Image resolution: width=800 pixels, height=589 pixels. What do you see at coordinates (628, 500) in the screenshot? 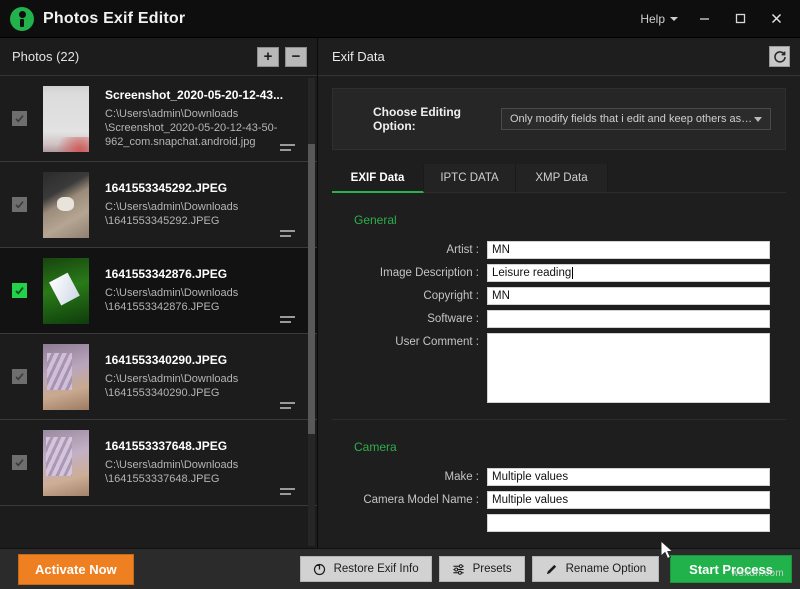
I see `camera-model-name-input: Multiple values` at bounding box center [628, 500].